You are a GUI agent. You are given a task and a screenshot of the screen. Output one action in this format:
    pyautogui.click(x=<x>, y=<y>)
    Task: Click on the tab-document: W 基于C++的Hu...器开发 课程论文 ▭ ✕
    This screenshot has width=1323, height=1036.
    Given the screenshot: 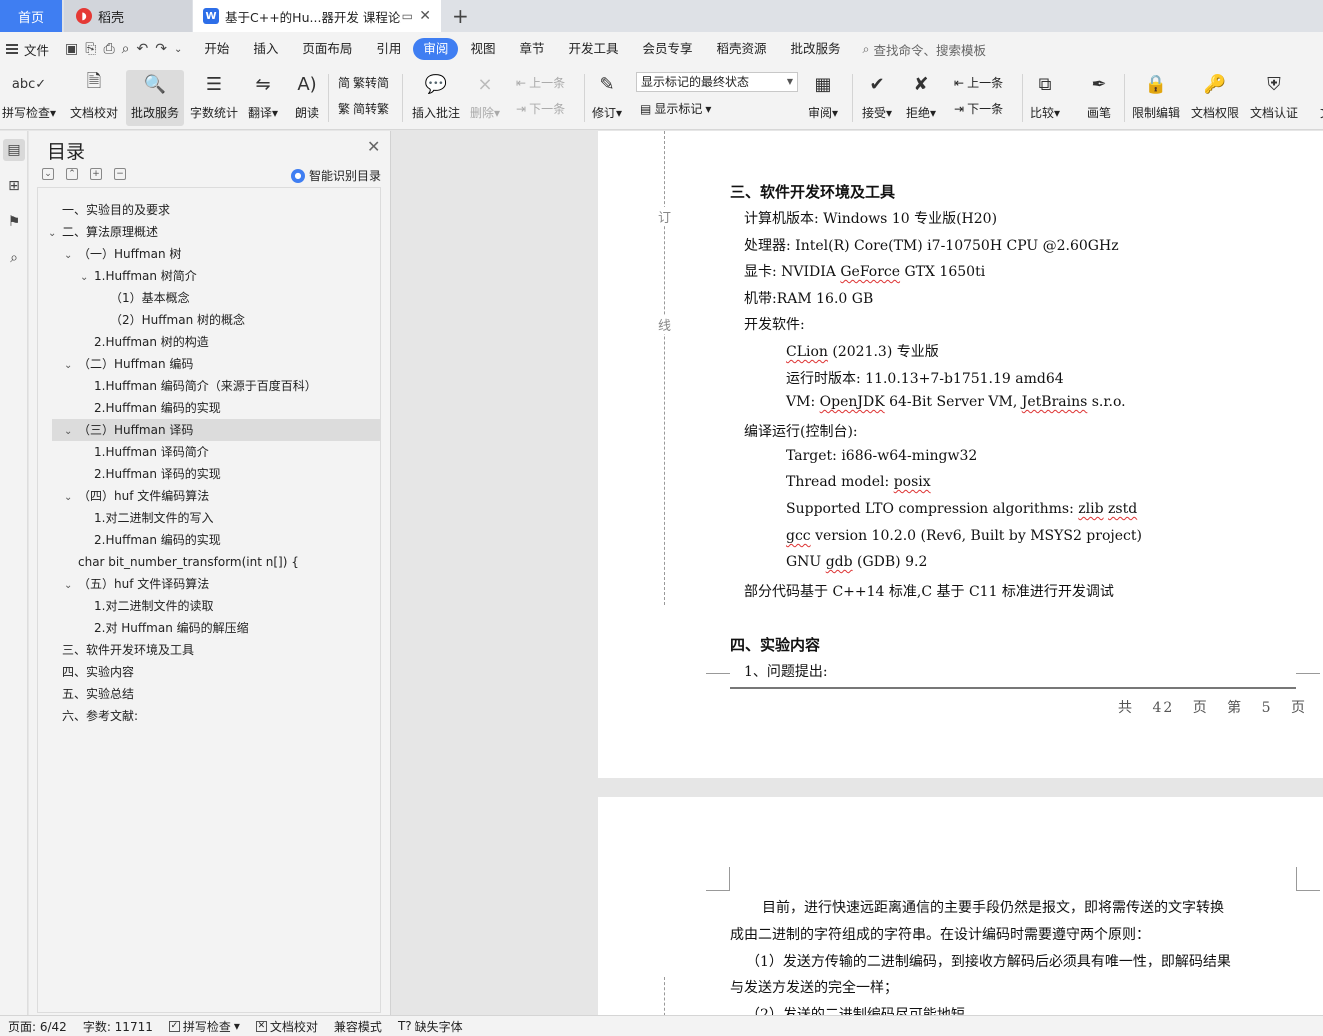 What is the action you would take?
    pyautogui.click(x=317, y=16)
    